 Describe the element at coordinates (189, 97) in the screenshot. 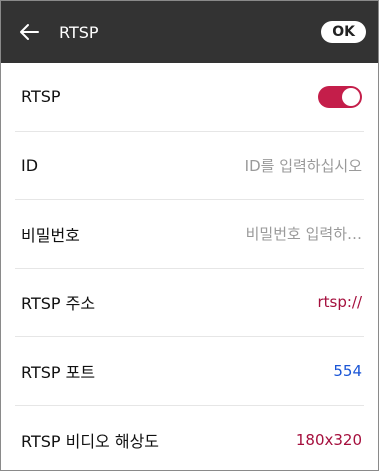

I see `row-rtsp-enable: RTSP` at that location.